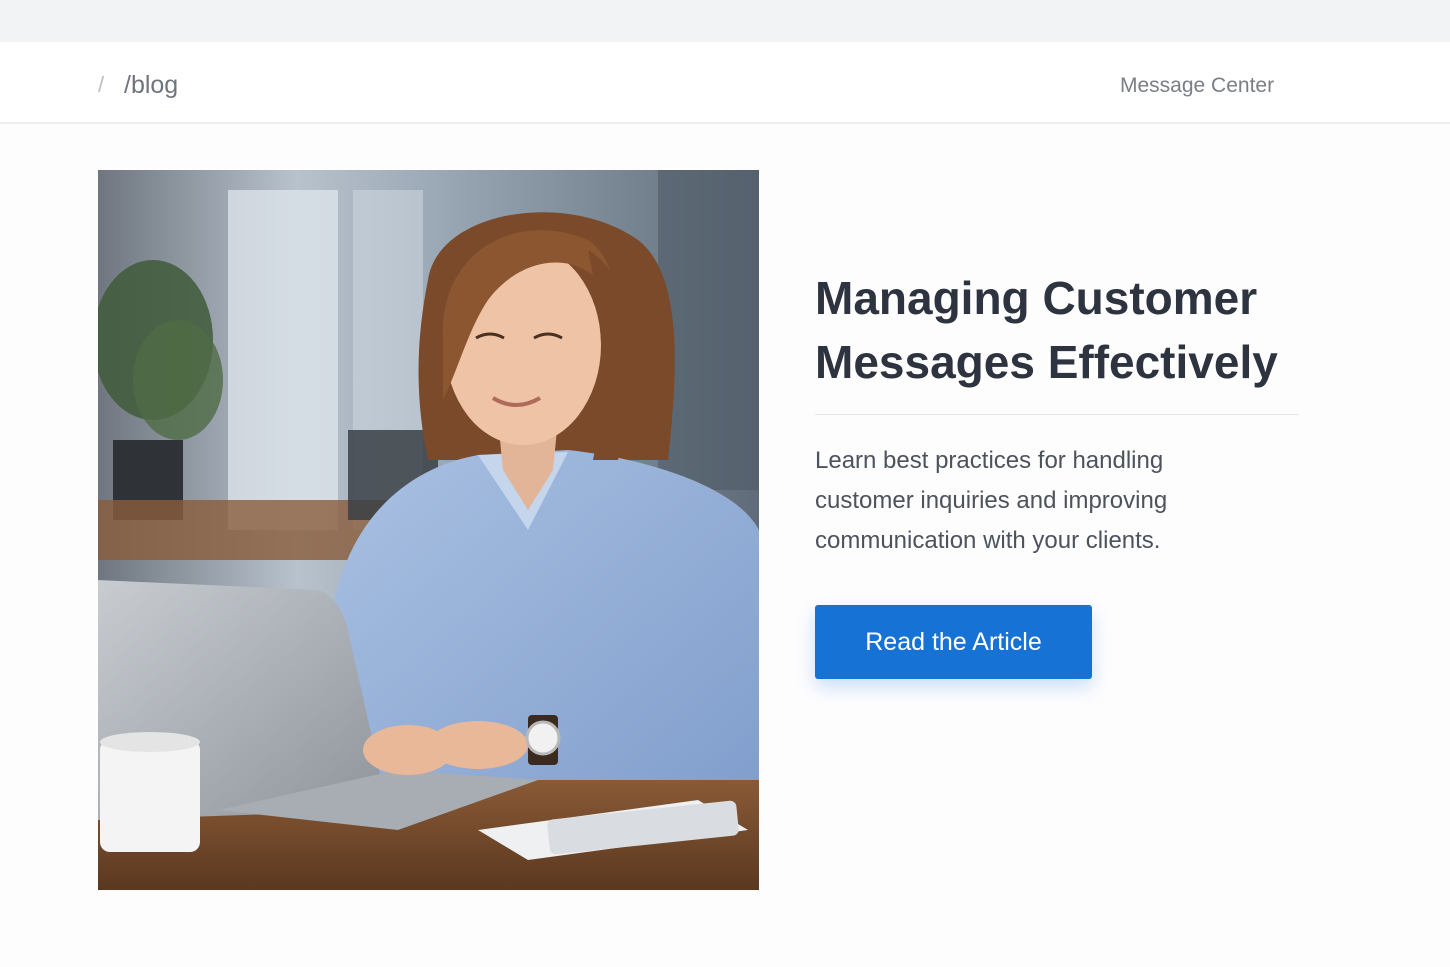 This screenshot has height=967, width=1450. What do you see at coordinates (151, 85) in the screenshot?
I see `breadcrumb-blog-link: /blog` at bounding box center [151, 85].